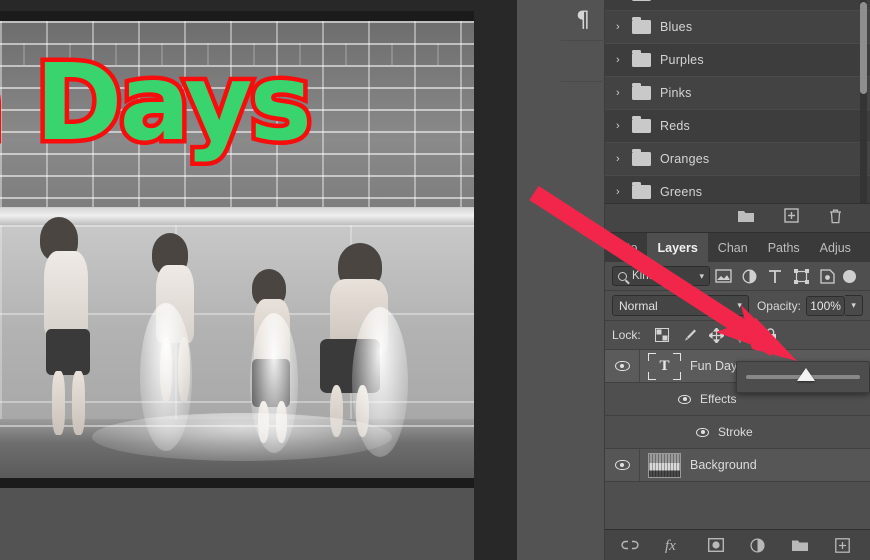 The image size is (870, 560). I want to click on tab-adjustments: Adjus, so click(835, 247).